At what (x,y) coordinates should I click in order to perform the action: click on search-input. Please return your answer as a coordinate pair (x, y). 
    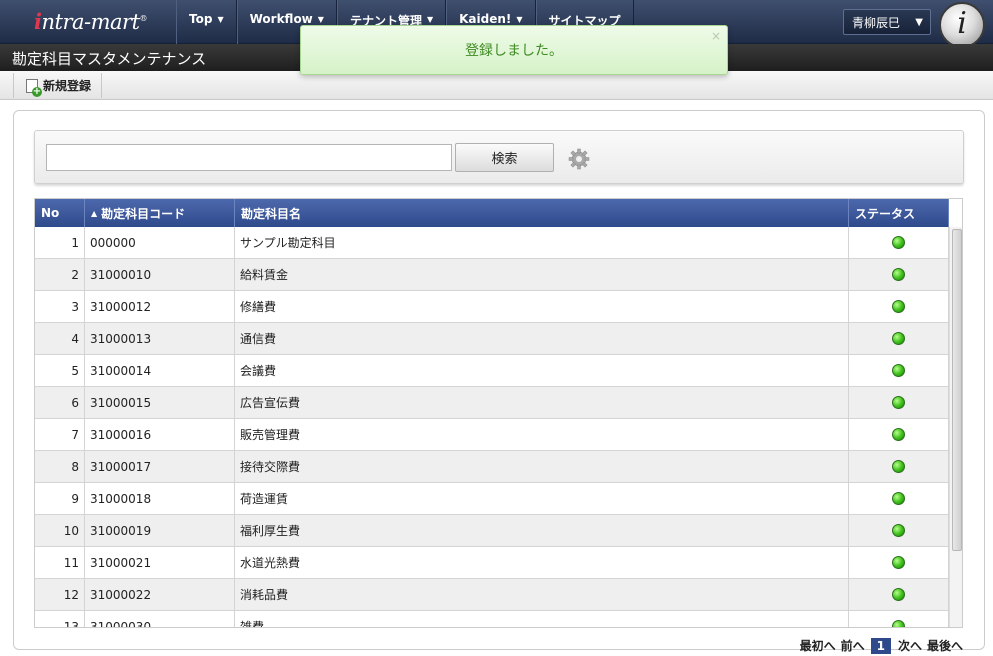
    Looking at the image, I should click on (249, 157).